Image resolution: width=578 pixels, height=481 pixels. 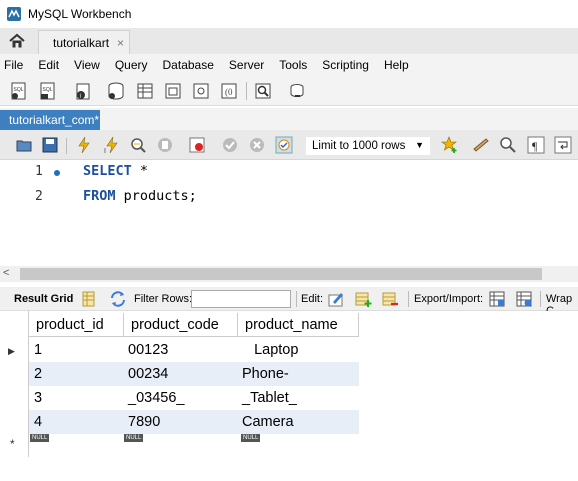 What do you see at coordinates (396, 65) in the screenshot?
I see `menu-help: Help` at bounding box center [396, 65].